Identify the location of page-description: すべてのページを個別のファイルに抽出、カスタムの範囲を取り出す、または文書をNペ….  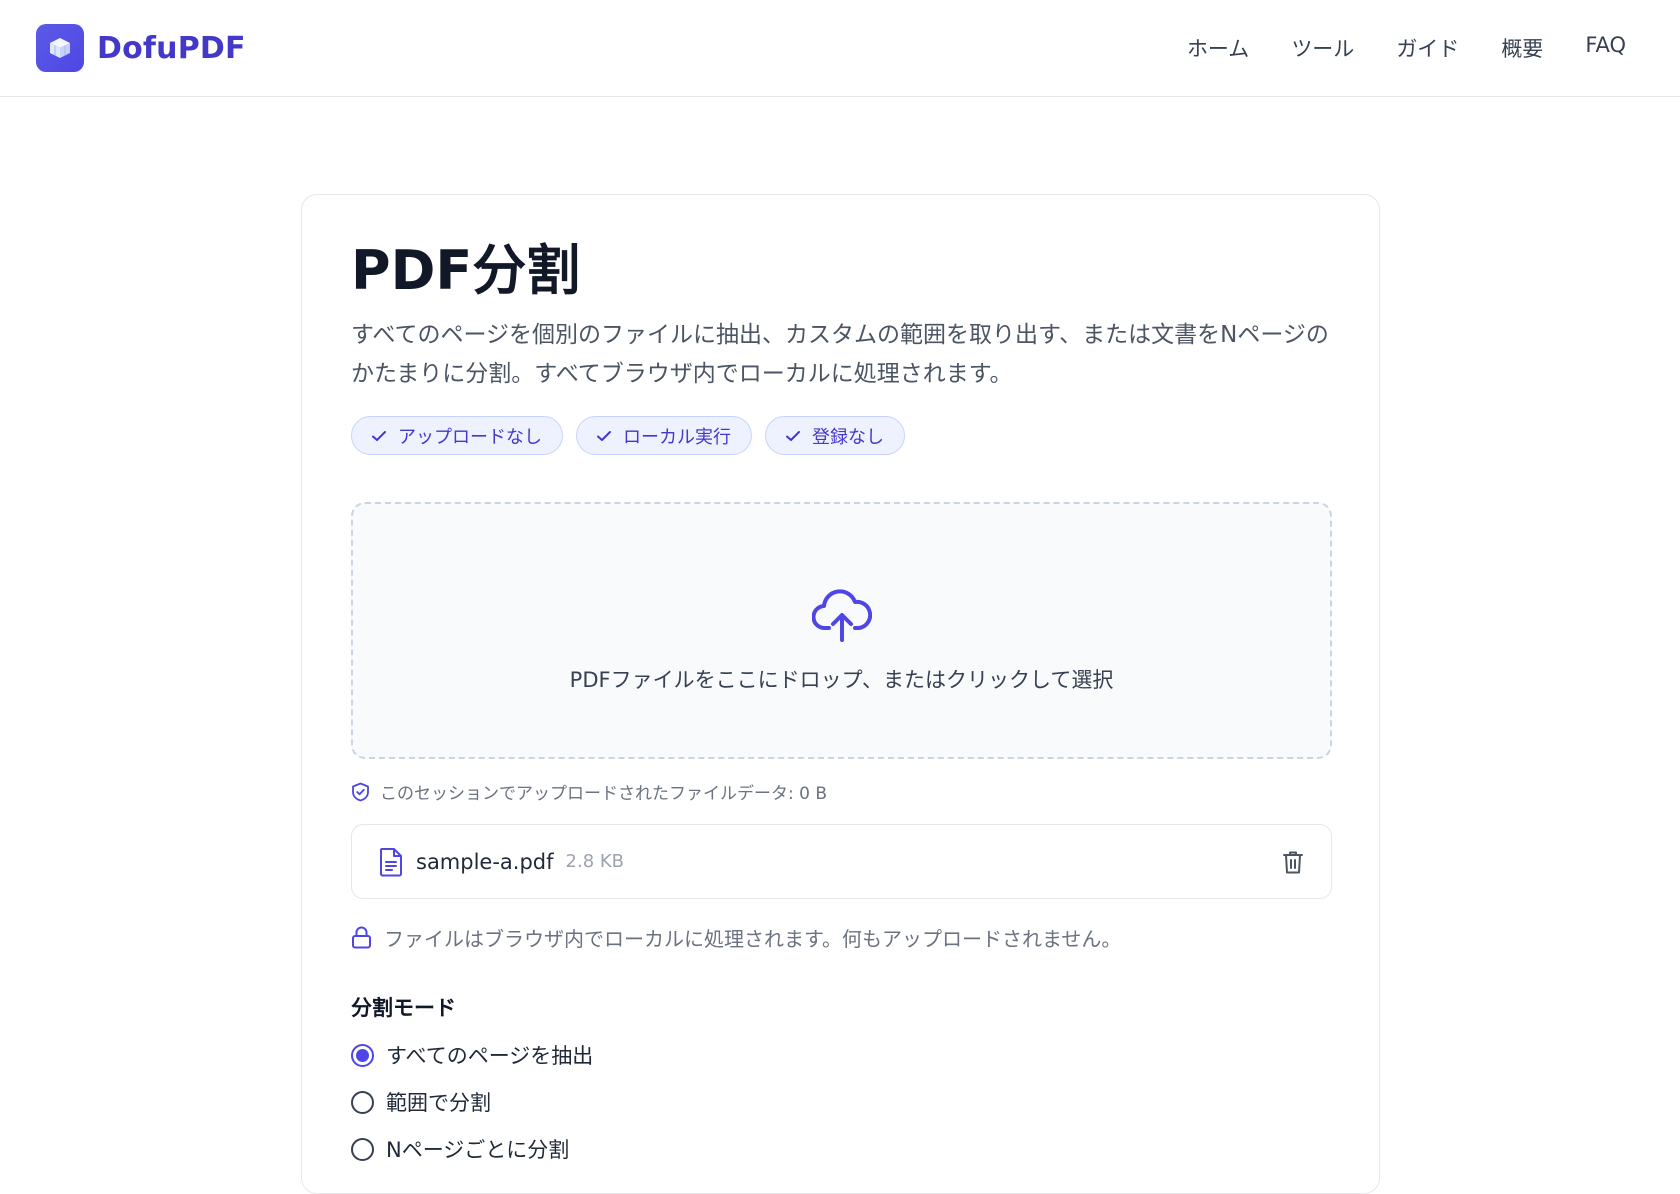
(840, 355).